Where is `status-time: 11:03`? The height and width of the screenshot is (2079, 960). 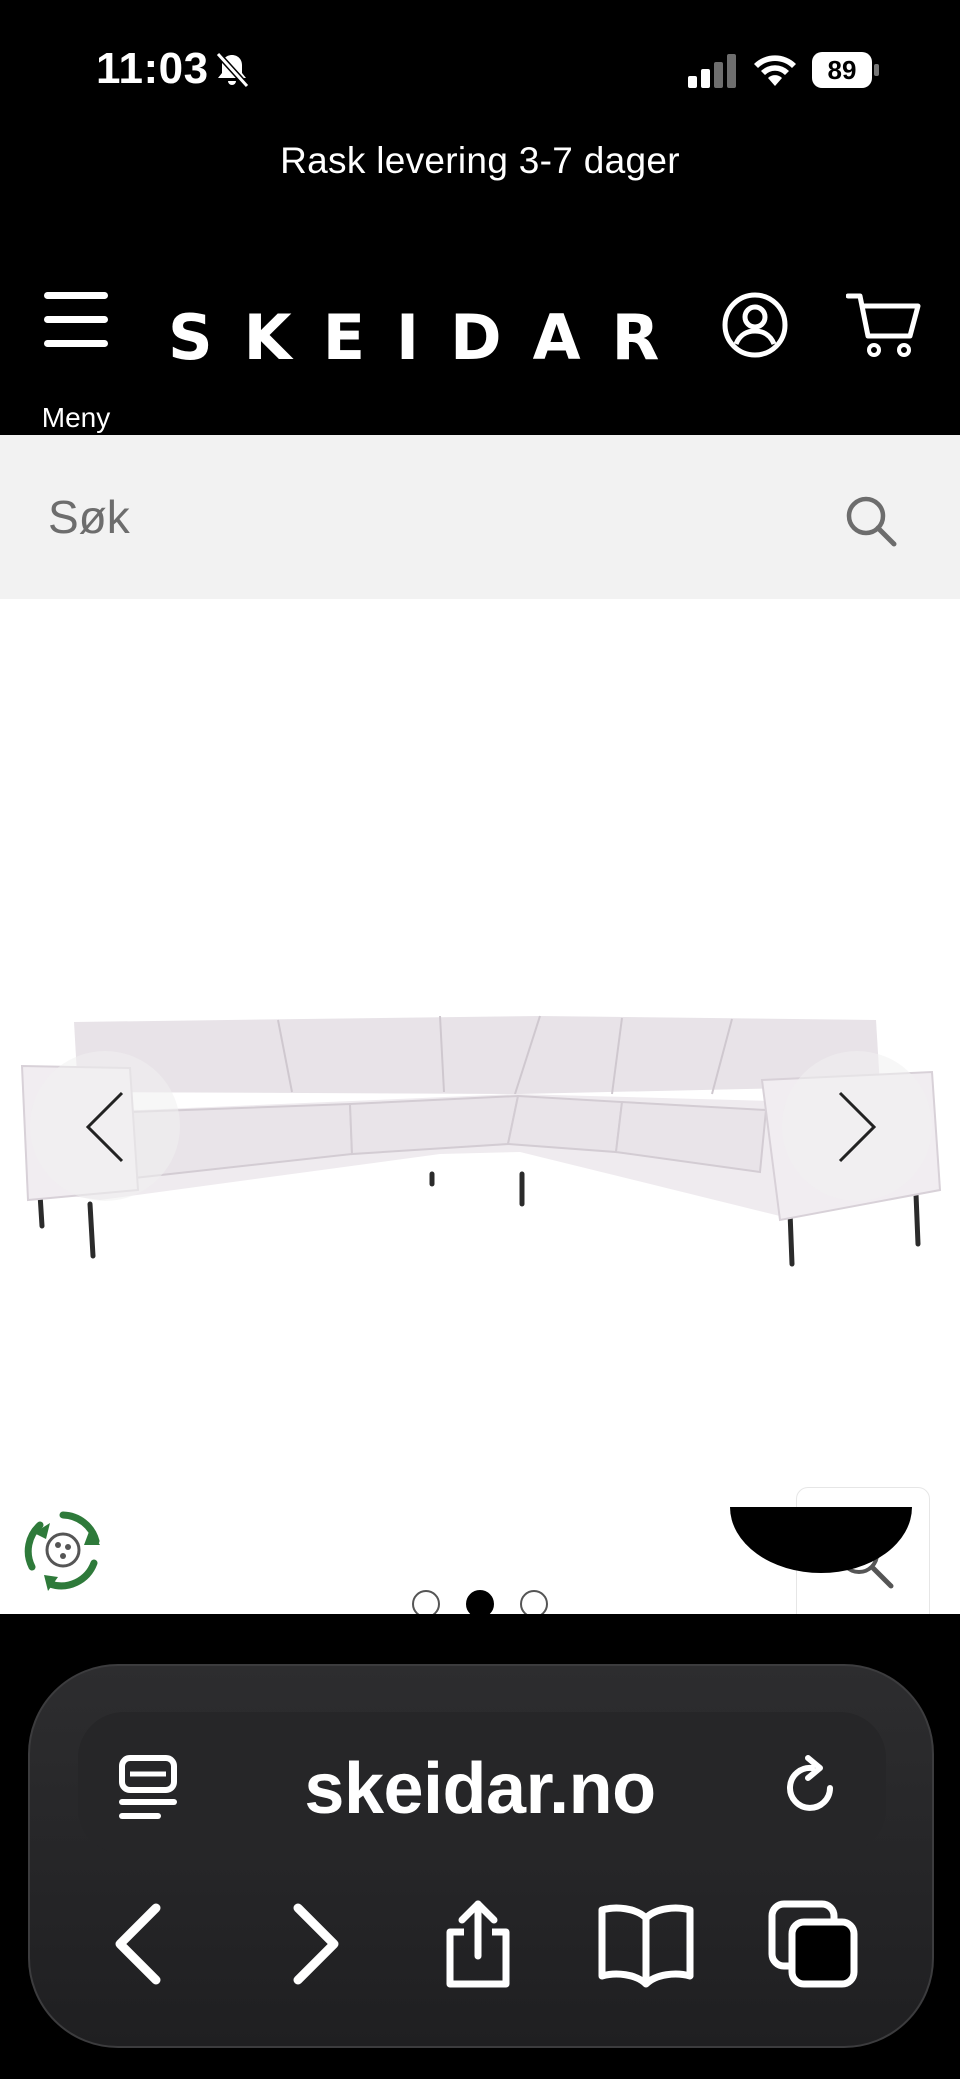
status-time: 11:03 is located at coordinates (152, 68).